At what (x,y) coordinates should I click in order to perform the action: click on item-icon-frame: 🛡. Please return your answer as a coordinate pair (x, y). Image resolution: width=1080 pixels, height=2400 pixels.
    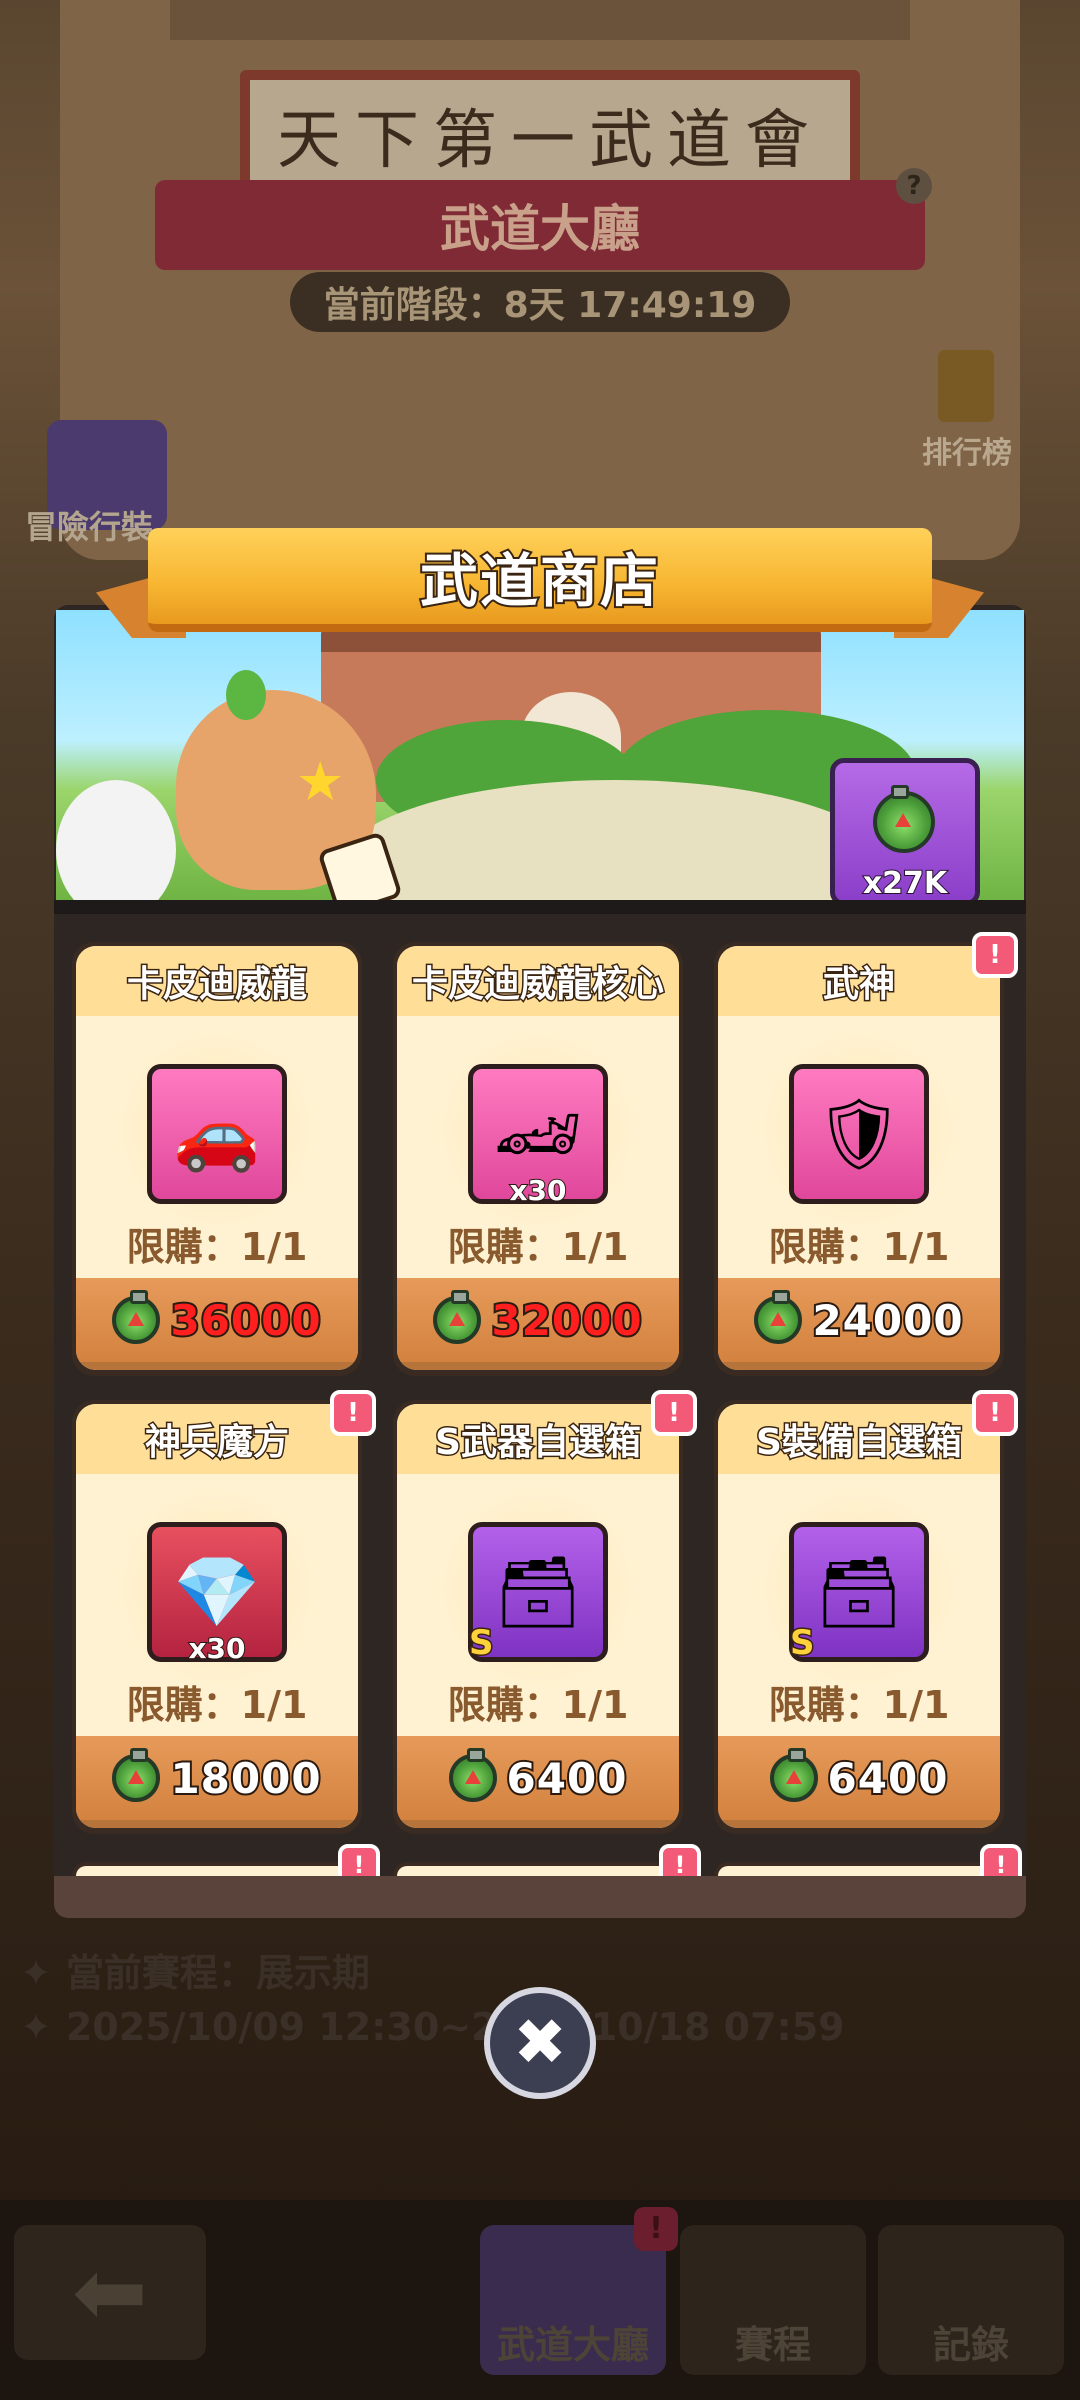
    Looking at the image, I should click on (859, 1134).